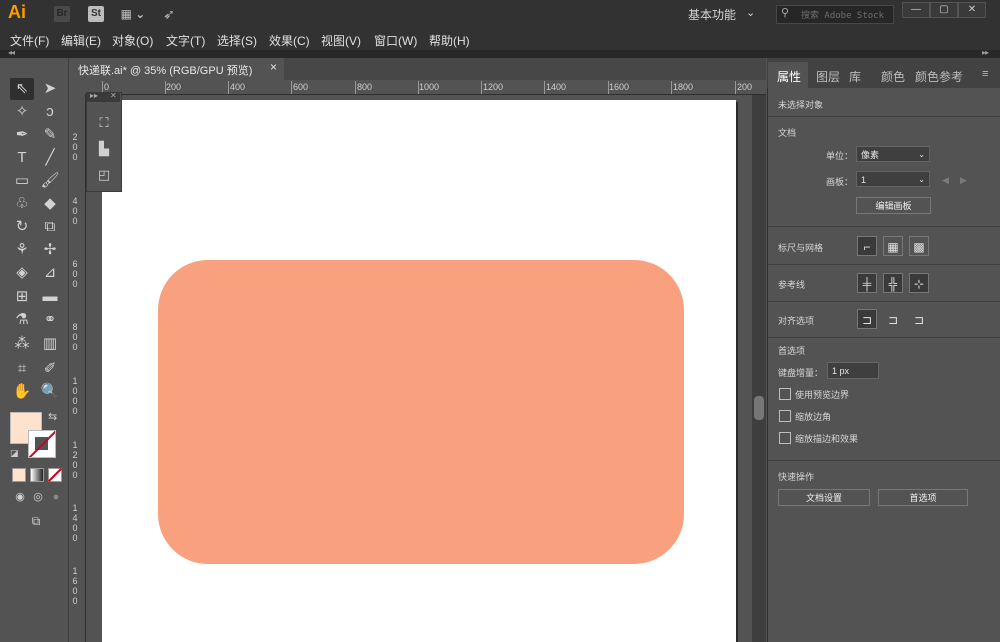  Describe the element at coordinates (750, 12) in the screenshot. I see `chevron-down-icon: ⌄` at that location.